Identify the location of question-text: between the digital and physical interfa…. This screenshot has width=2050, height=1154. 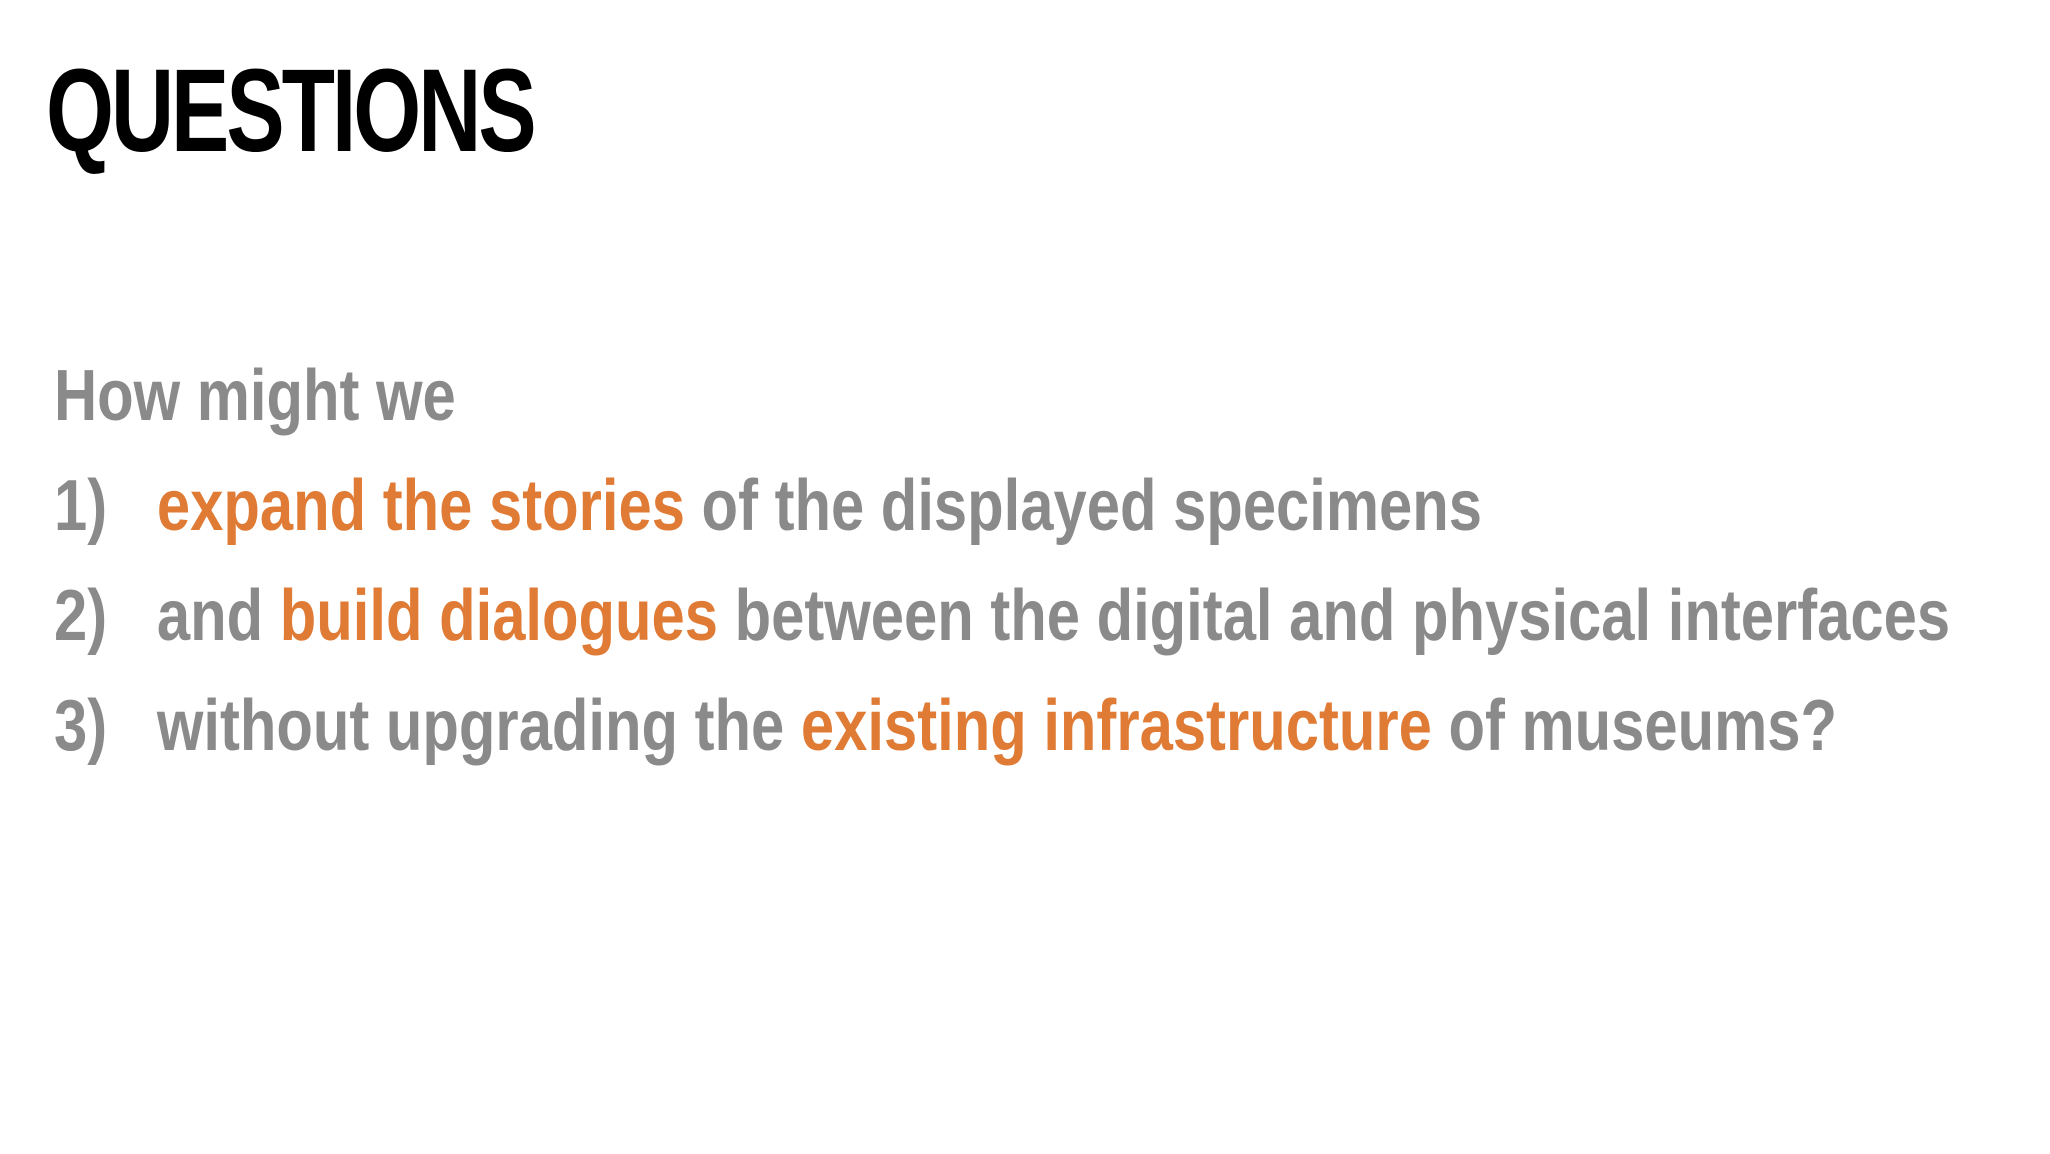
(1334, 616).